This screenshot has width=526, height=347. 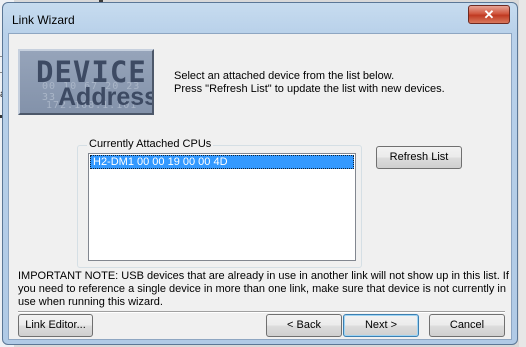 I want to click on button-separator, so click(x=261, y=312).